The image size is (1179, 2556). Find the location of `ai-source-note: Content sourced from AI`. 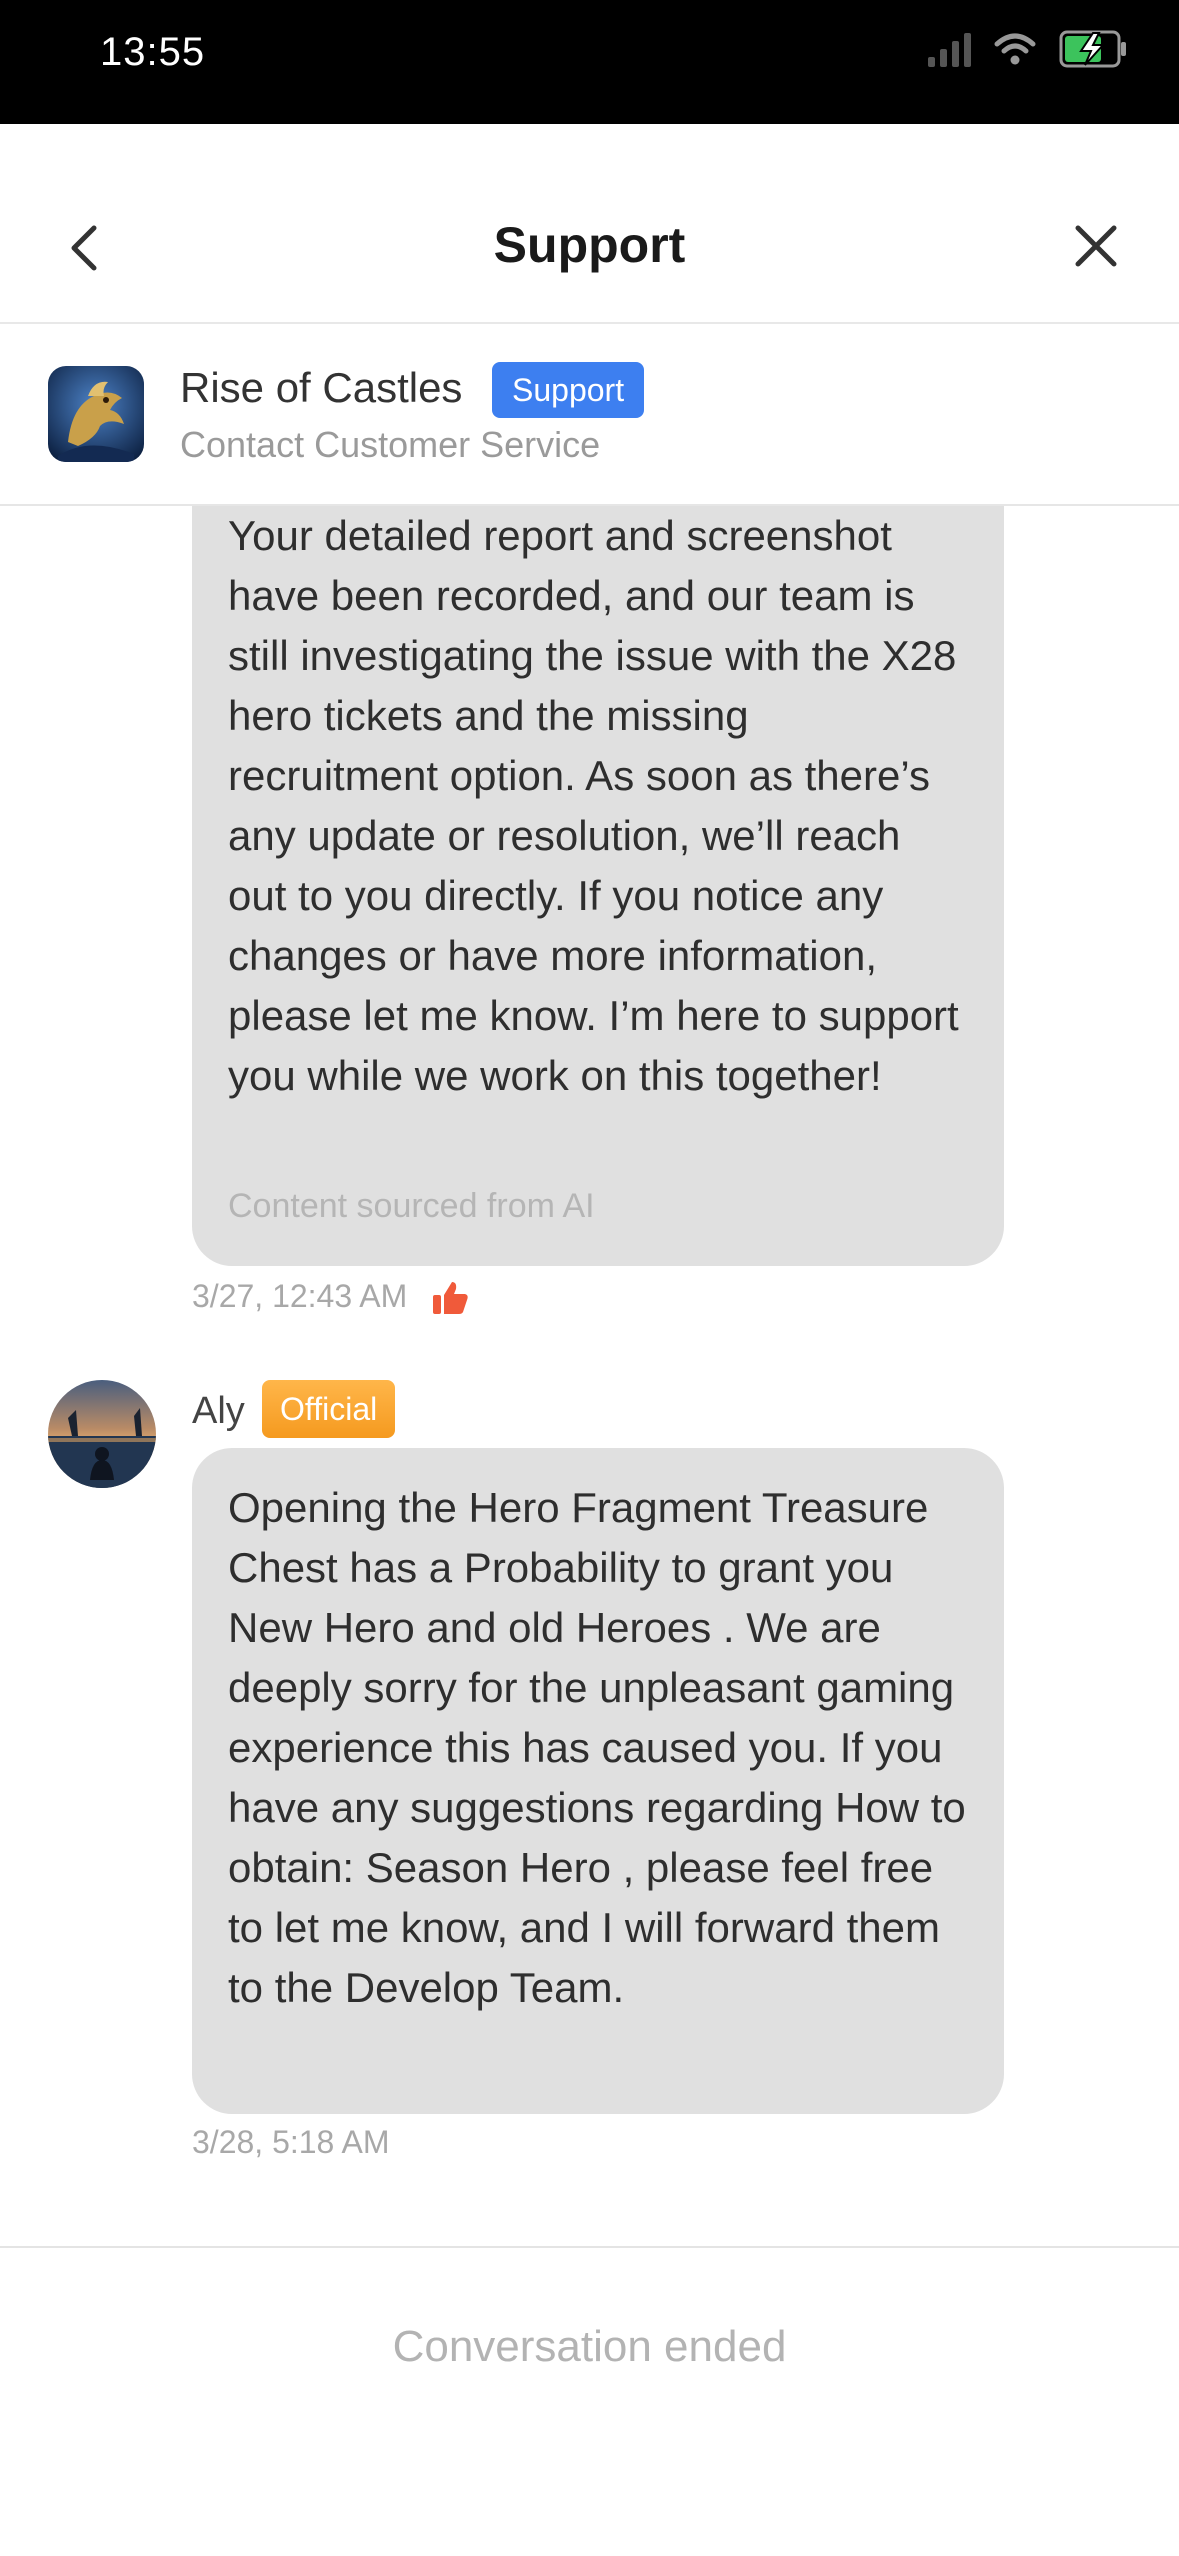

ai-source-note: Content sourced from AI is located at coordinates (411, 1206).